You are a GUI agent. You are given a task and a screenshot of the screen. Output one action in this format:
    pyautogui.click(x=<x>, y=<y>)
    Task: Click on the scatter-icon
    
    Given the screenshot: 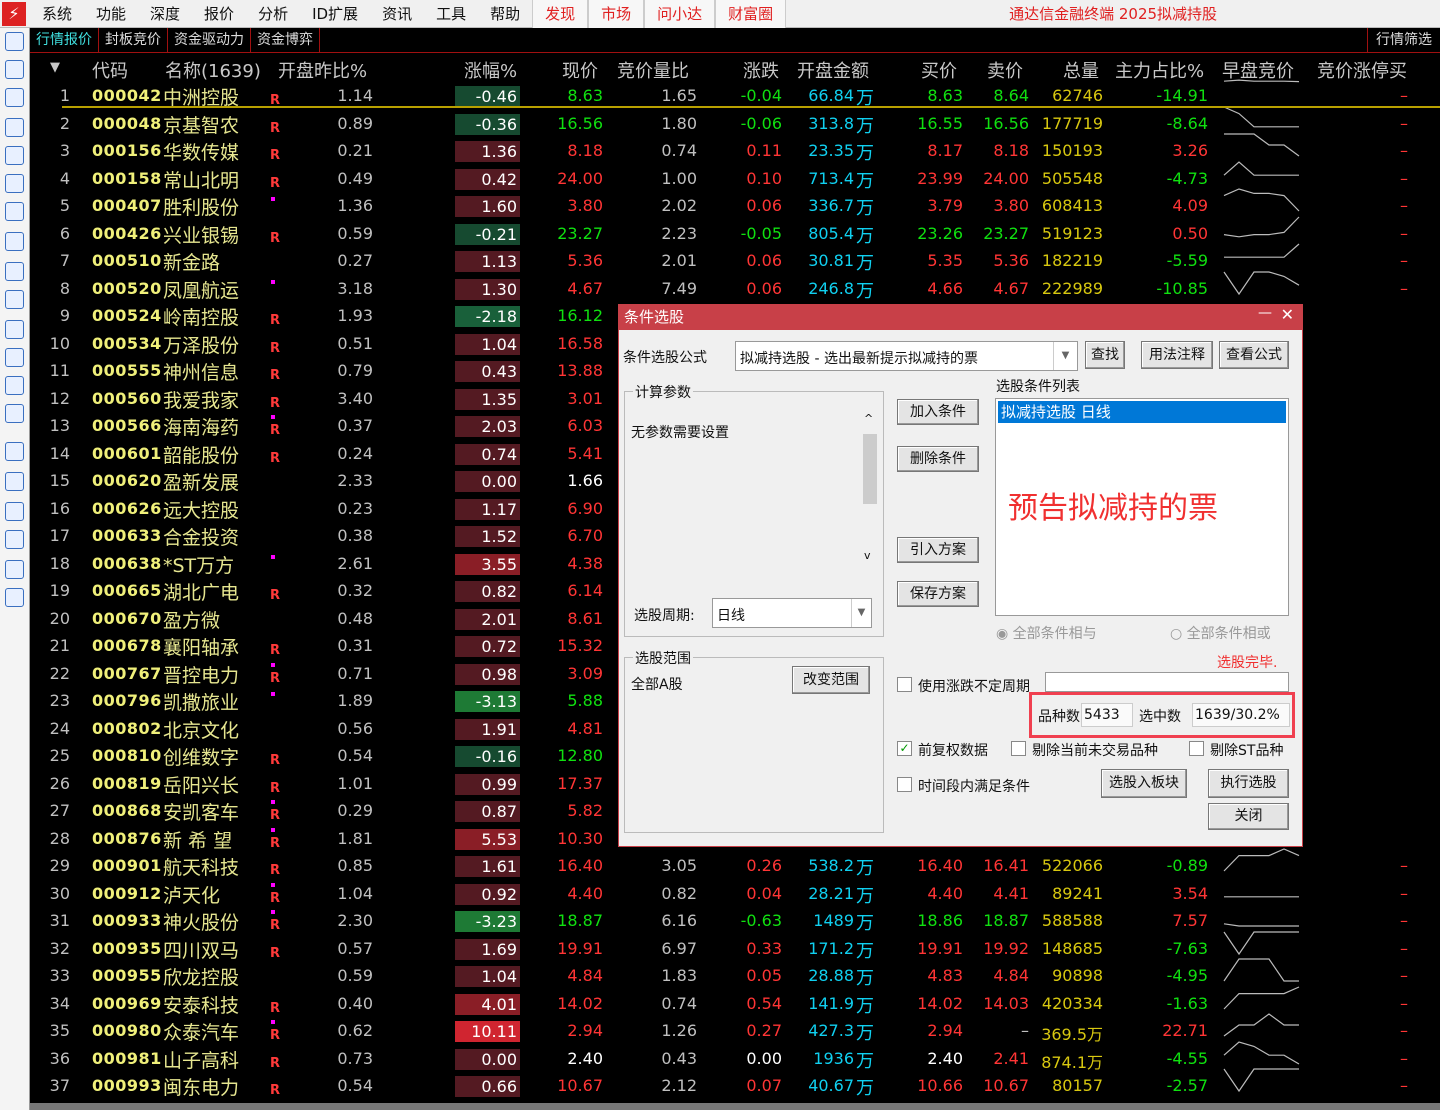 What is the action you would take?
    pyautogui.click(x=14, y=511)
    